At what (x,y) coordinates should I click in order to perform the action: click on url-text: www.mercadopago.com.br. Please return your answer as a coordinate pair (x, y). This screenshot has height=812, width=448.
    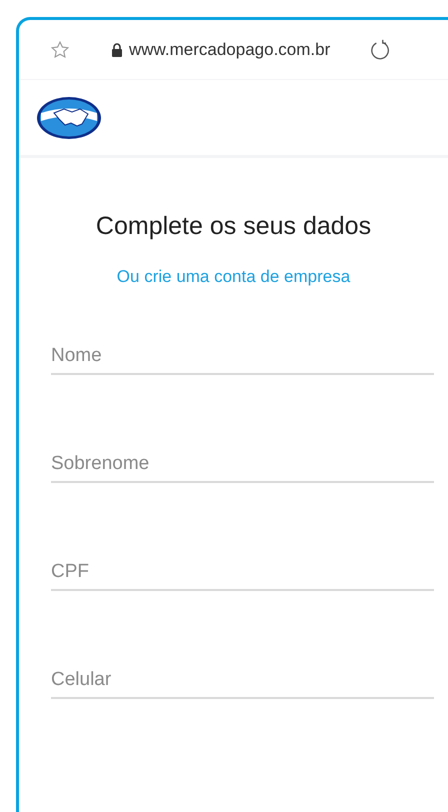
    Looking at the image, I should click on (229, 49).